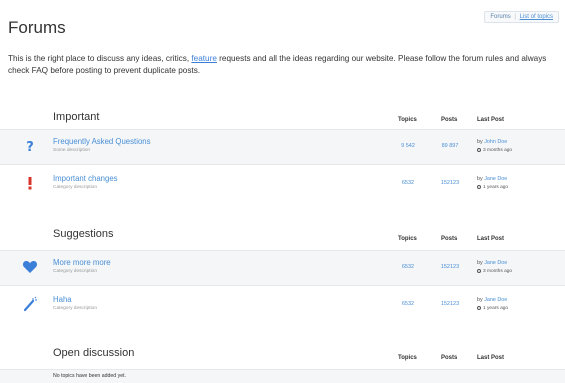 Image resolution: width=565 pixels, height=383 pixels. What do you see at coordinates (30, 183) in the screenshot?
I see `exclamation-icon` at bounding box center [30, 183].